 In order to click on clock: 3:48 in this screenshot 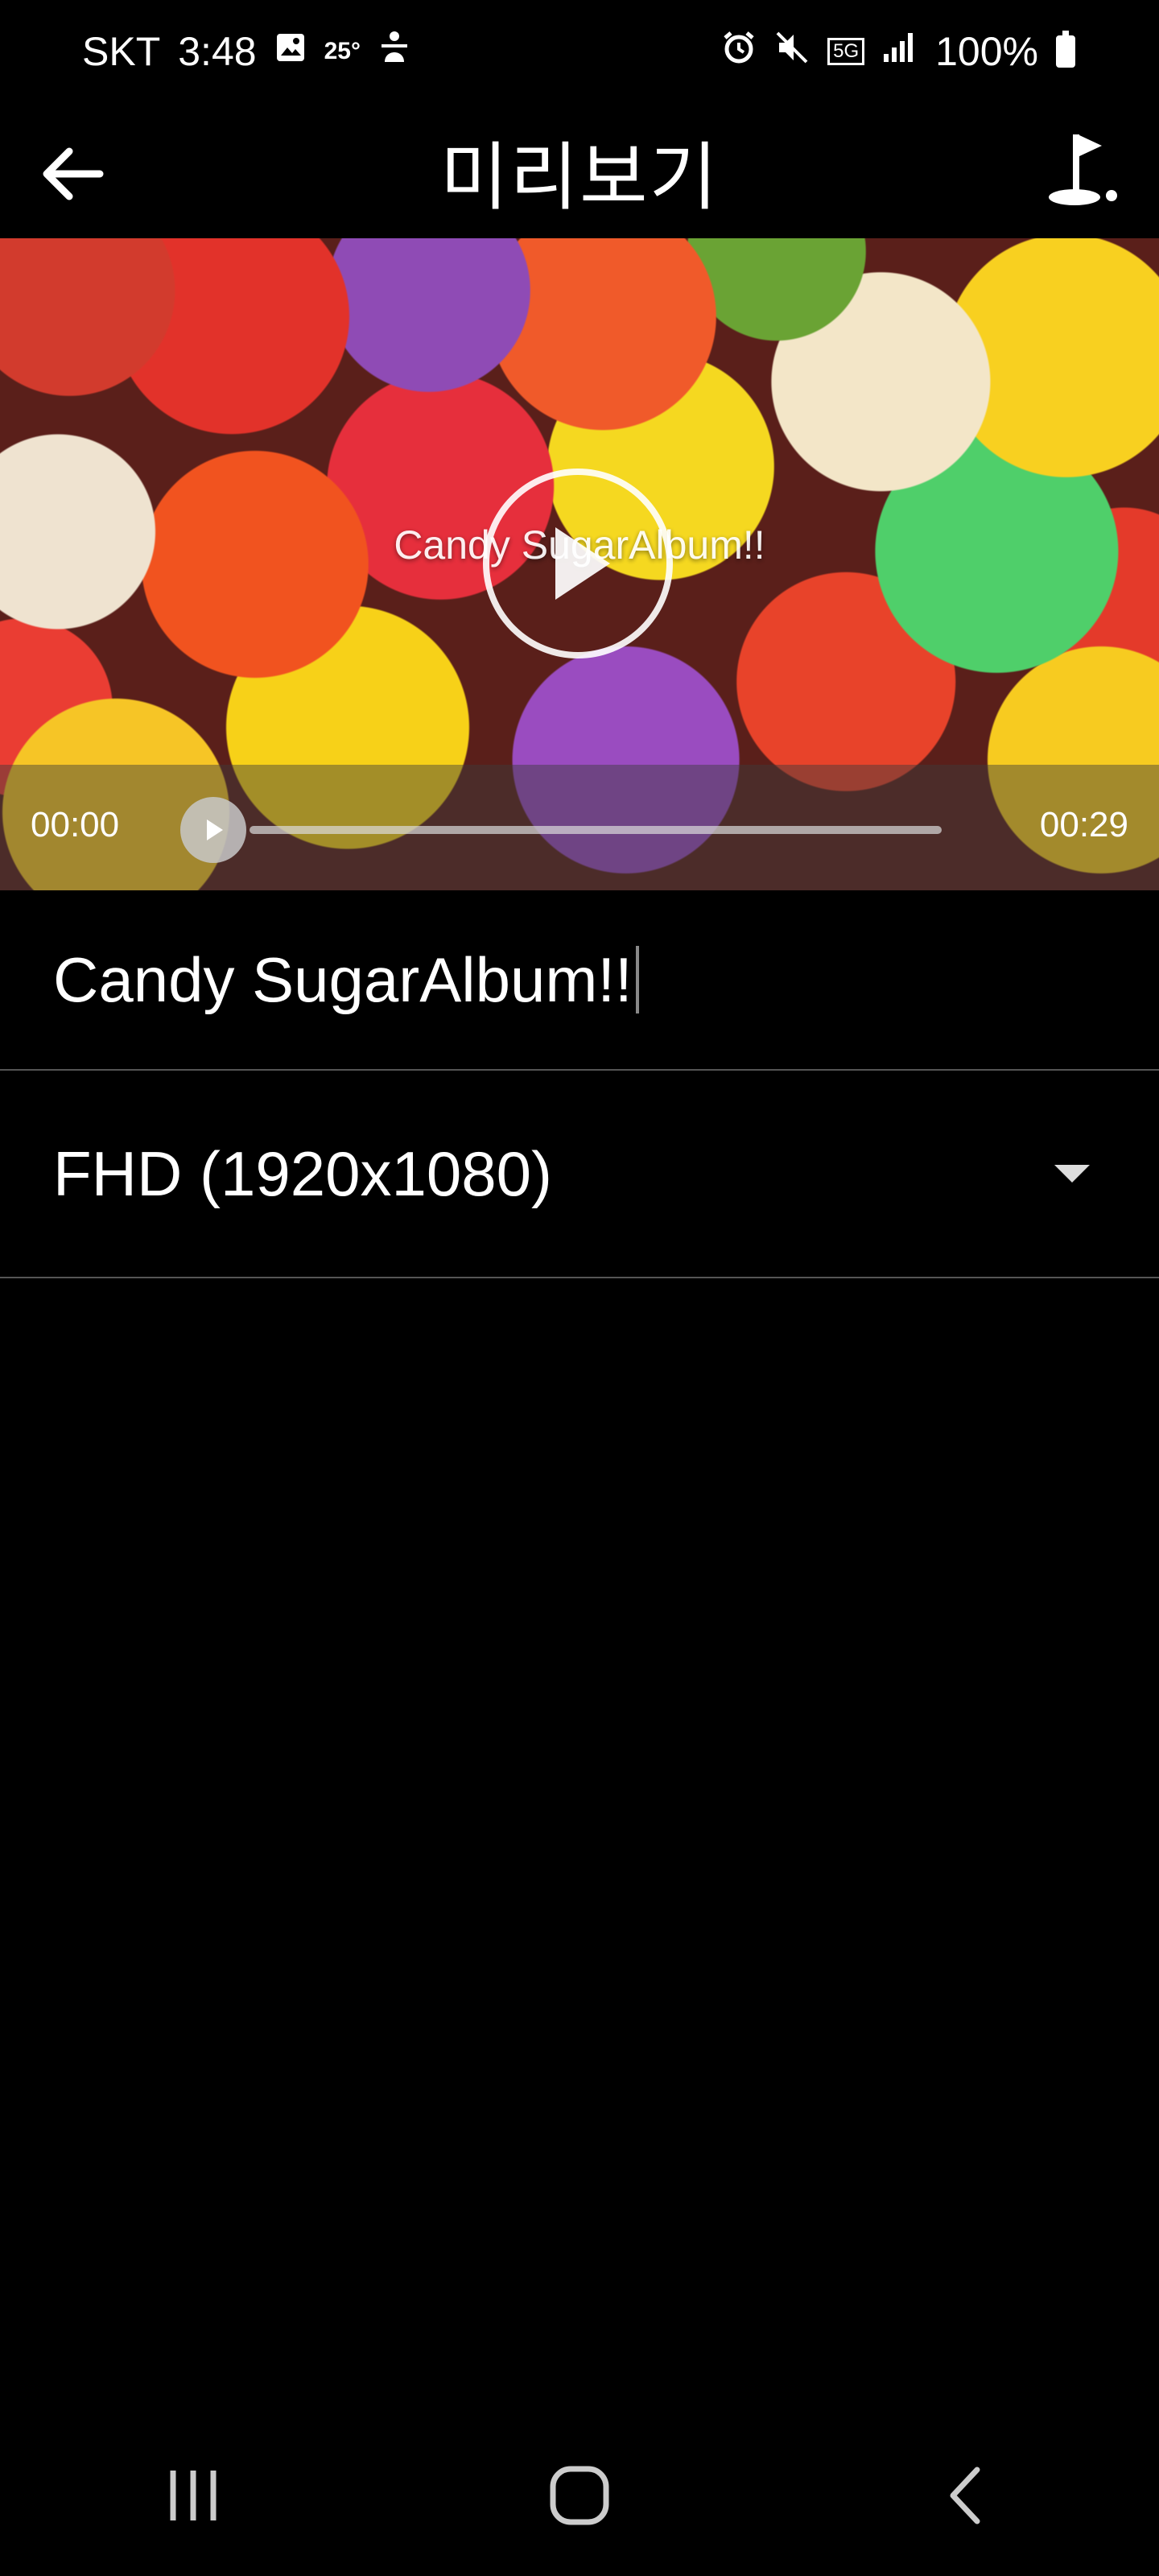, I will do `click(217, 51)`.